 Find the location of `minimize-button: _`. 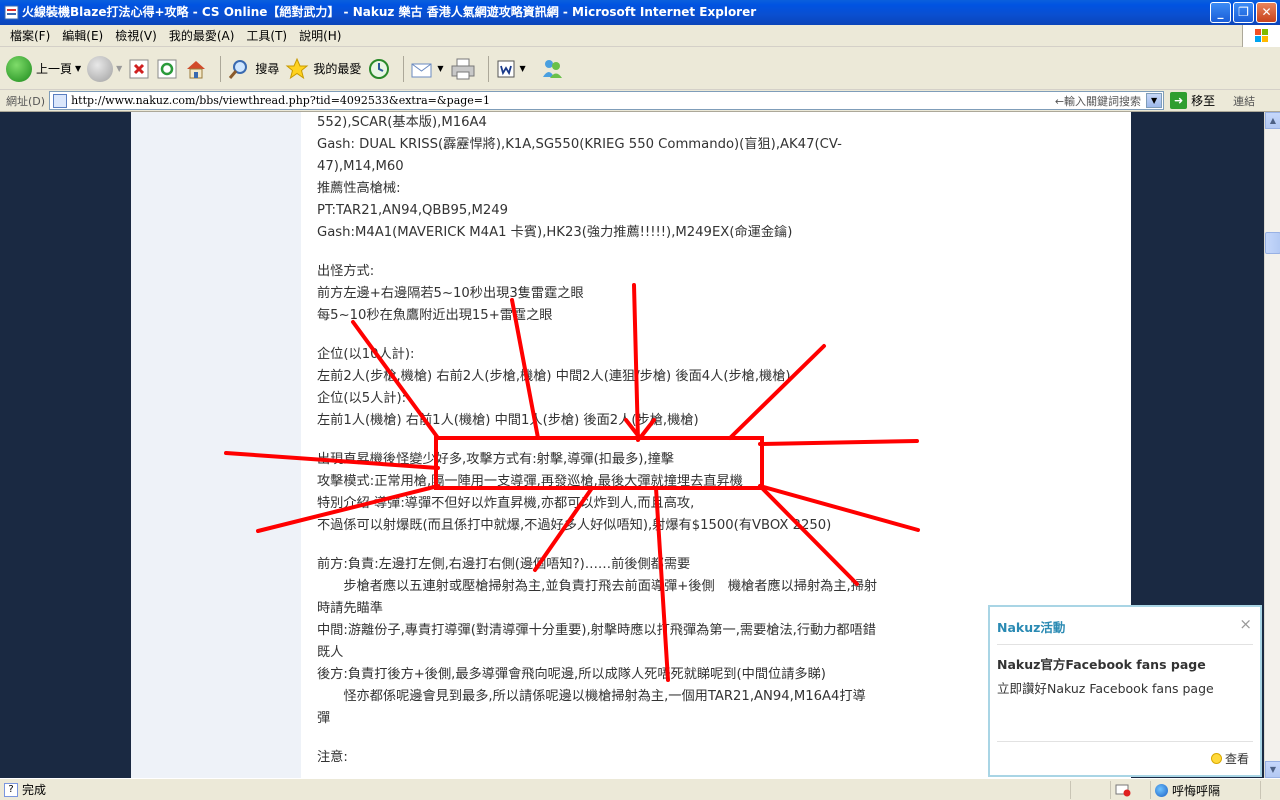

minimize-button: _ is located at coordinates (1220, 12).